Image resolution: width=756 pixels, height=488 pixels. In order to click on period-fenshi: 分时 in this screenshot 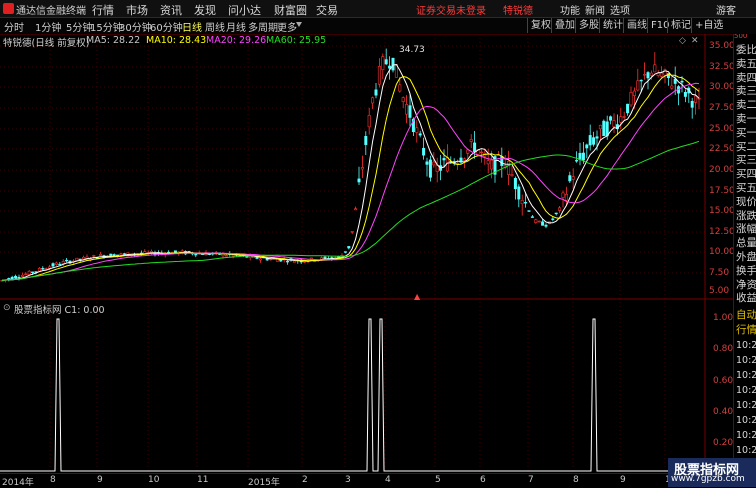, I will do `click(14, 26)`.